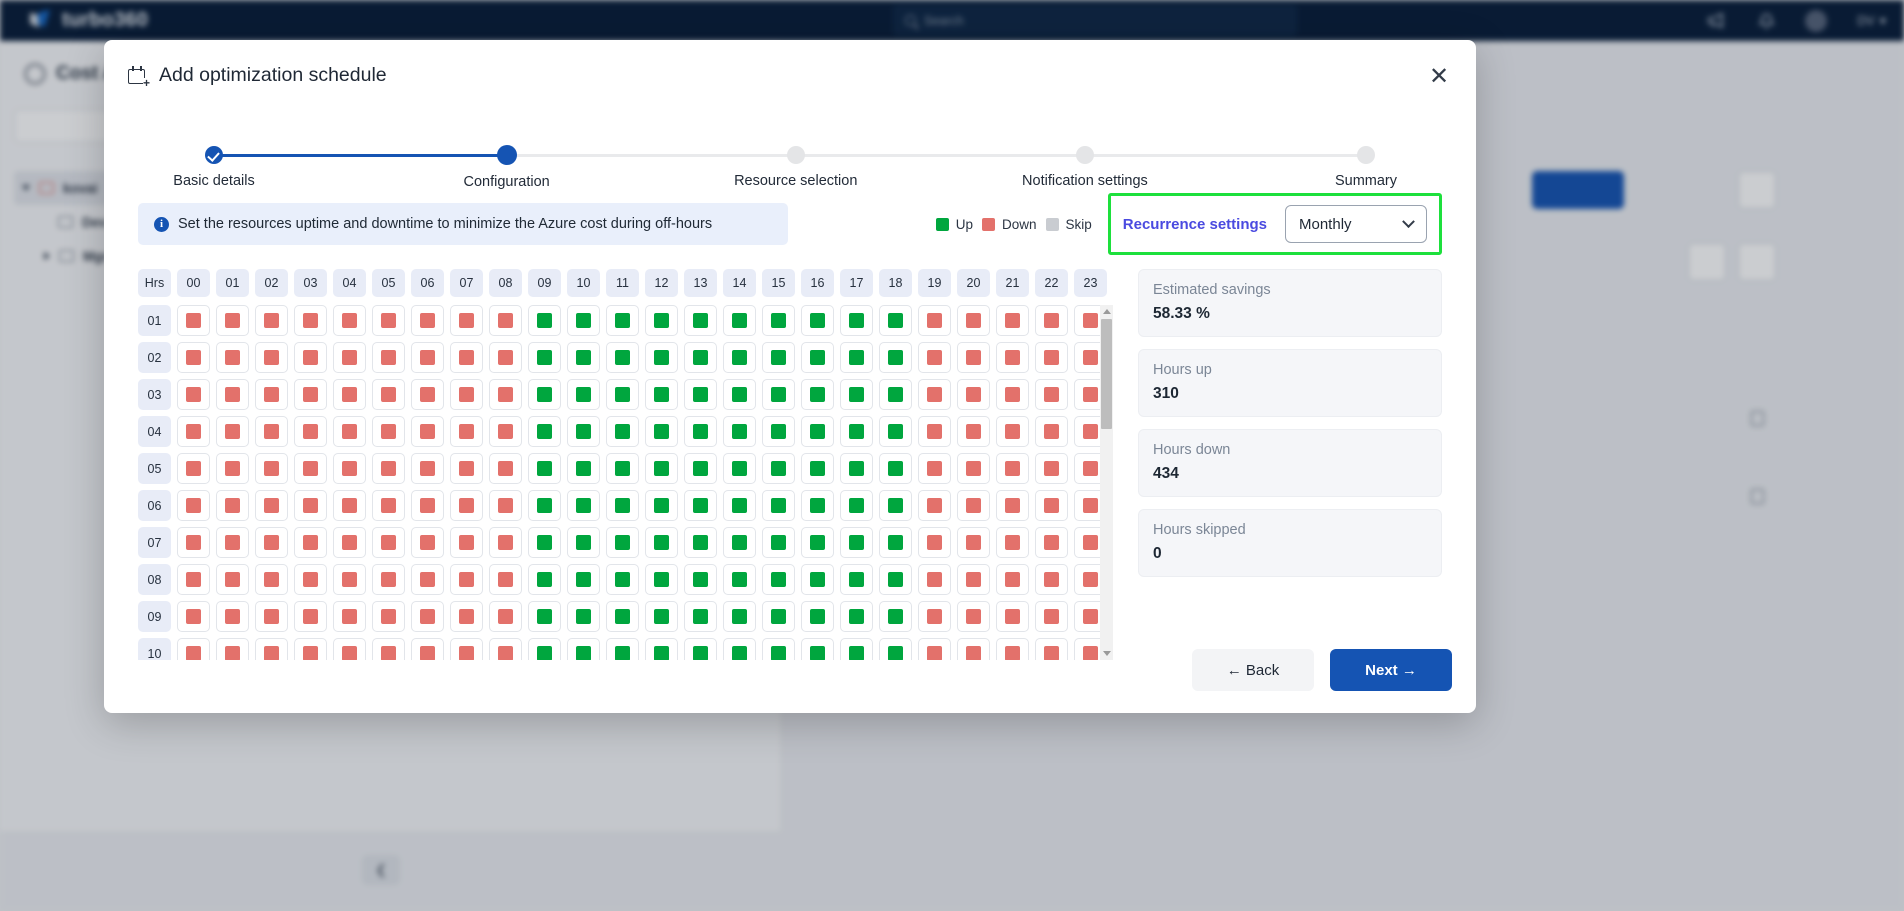 The image size is (1904, 911). What do you see at coordinates (796, 154) in the screenshot?
I see `step-resource-selection: Resource selection` at bounding box center [796, 154].